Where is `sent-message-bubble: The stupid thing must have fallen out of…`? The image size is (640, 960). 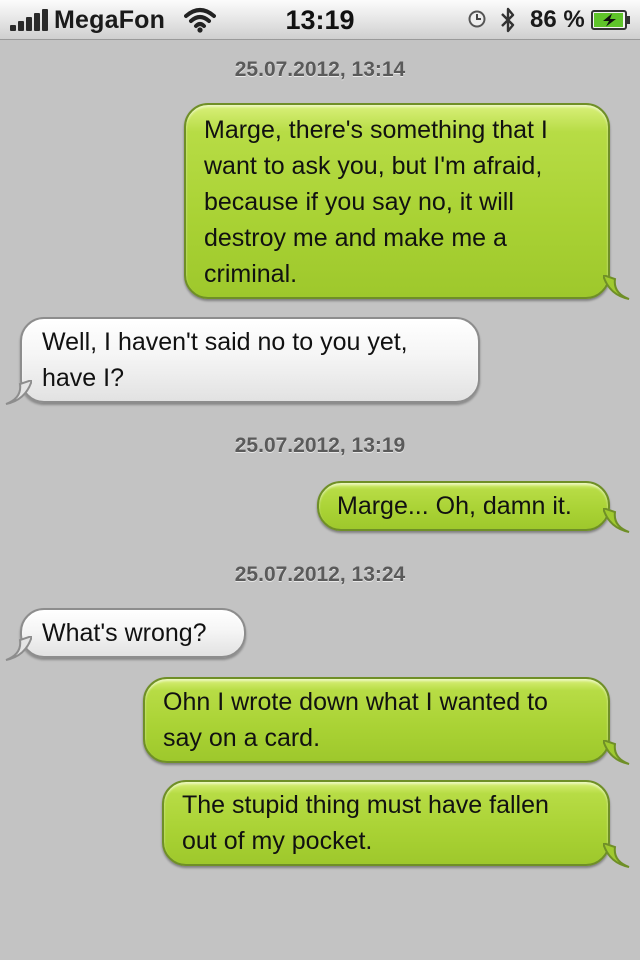 sent-message-bubble: The stupid thing must have fallen out of… is located at coordinates (386, 823).